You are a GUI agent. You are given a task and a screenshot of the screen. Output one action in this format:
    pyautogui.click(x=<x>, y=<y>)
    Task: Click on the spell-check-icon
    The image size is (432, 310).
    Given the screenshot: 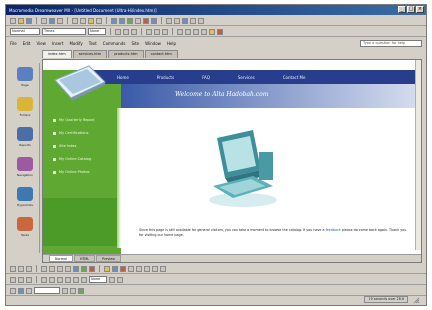 What is the action you would take?
    pyautogui.click(x=60, y=20)
    